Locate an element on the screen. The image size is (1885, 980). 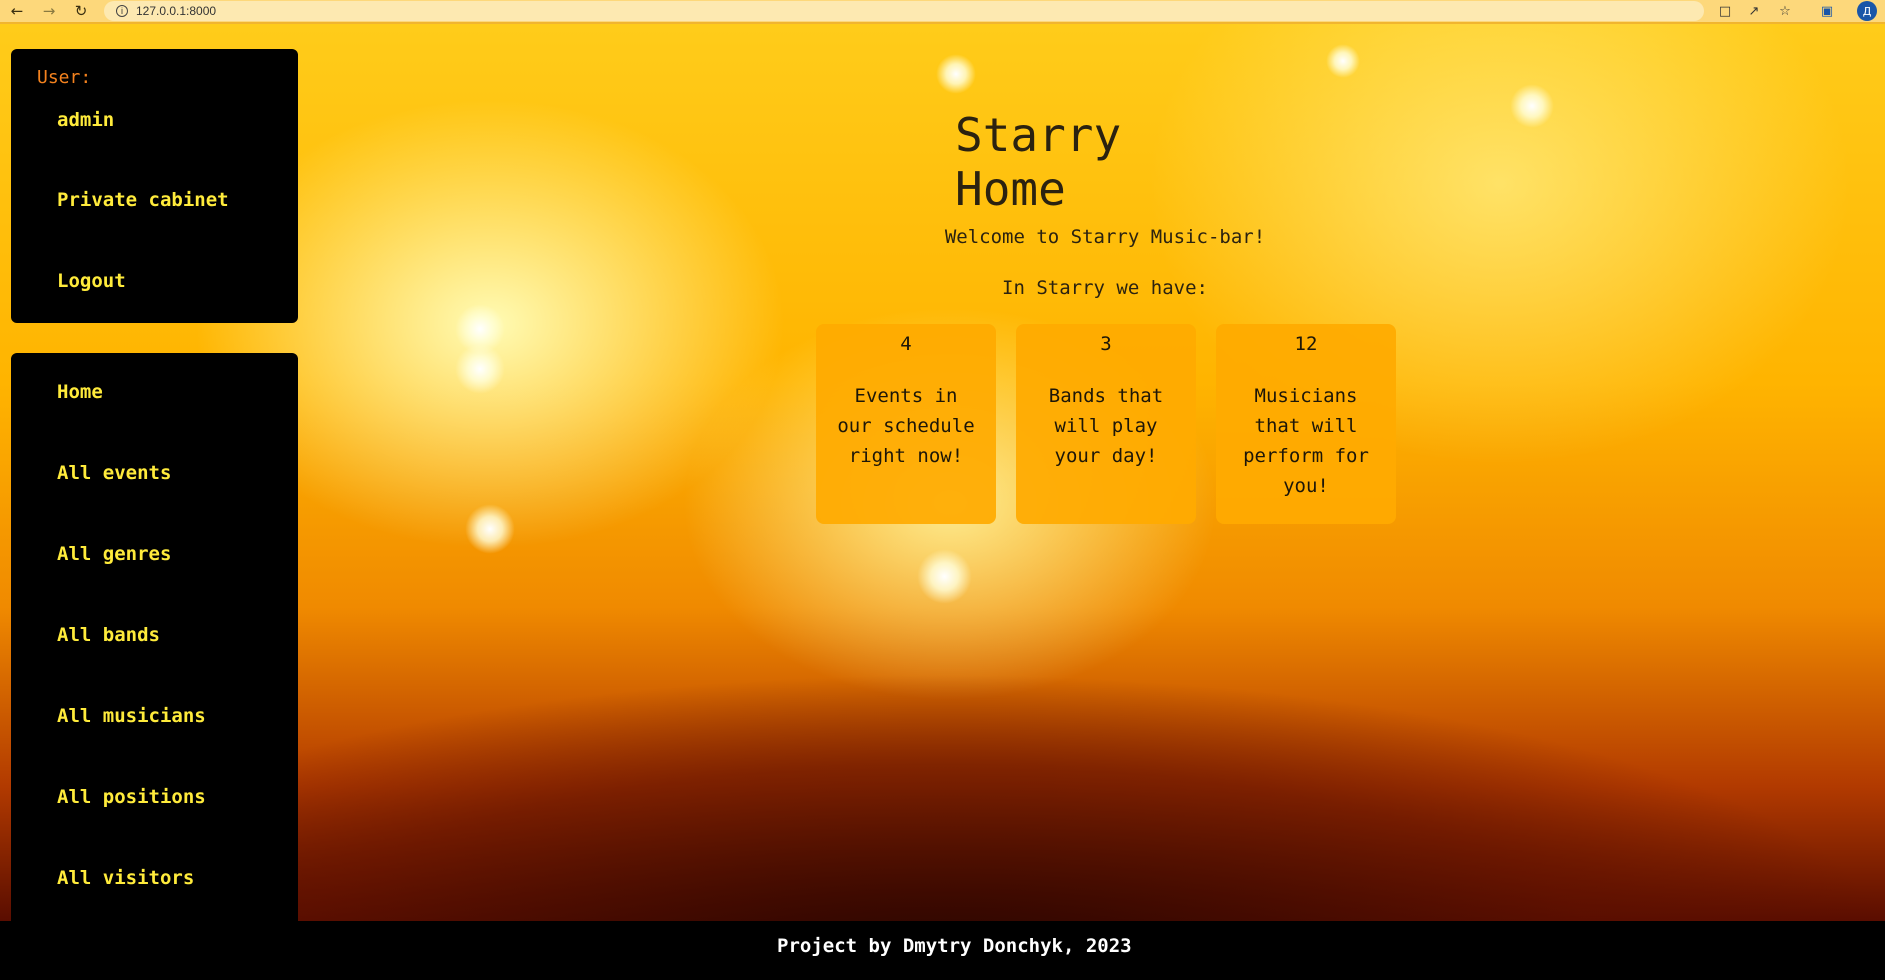
stat-card-musicians: 12 Musicians that will perform for you! is located at coordinates (1306, 424).